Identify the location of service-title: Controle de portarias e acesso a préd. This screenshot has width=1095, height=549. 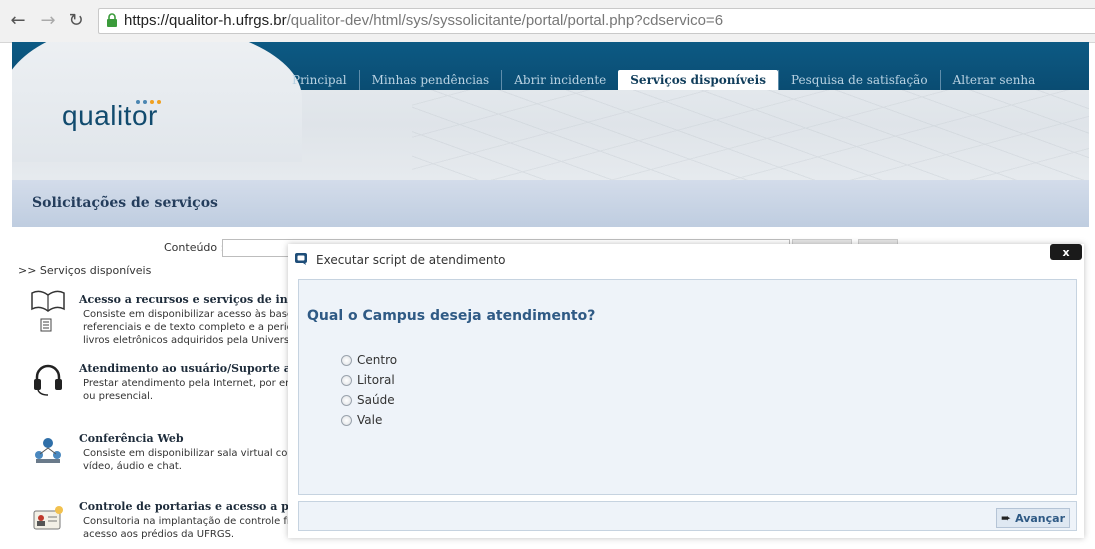
(194, 506).